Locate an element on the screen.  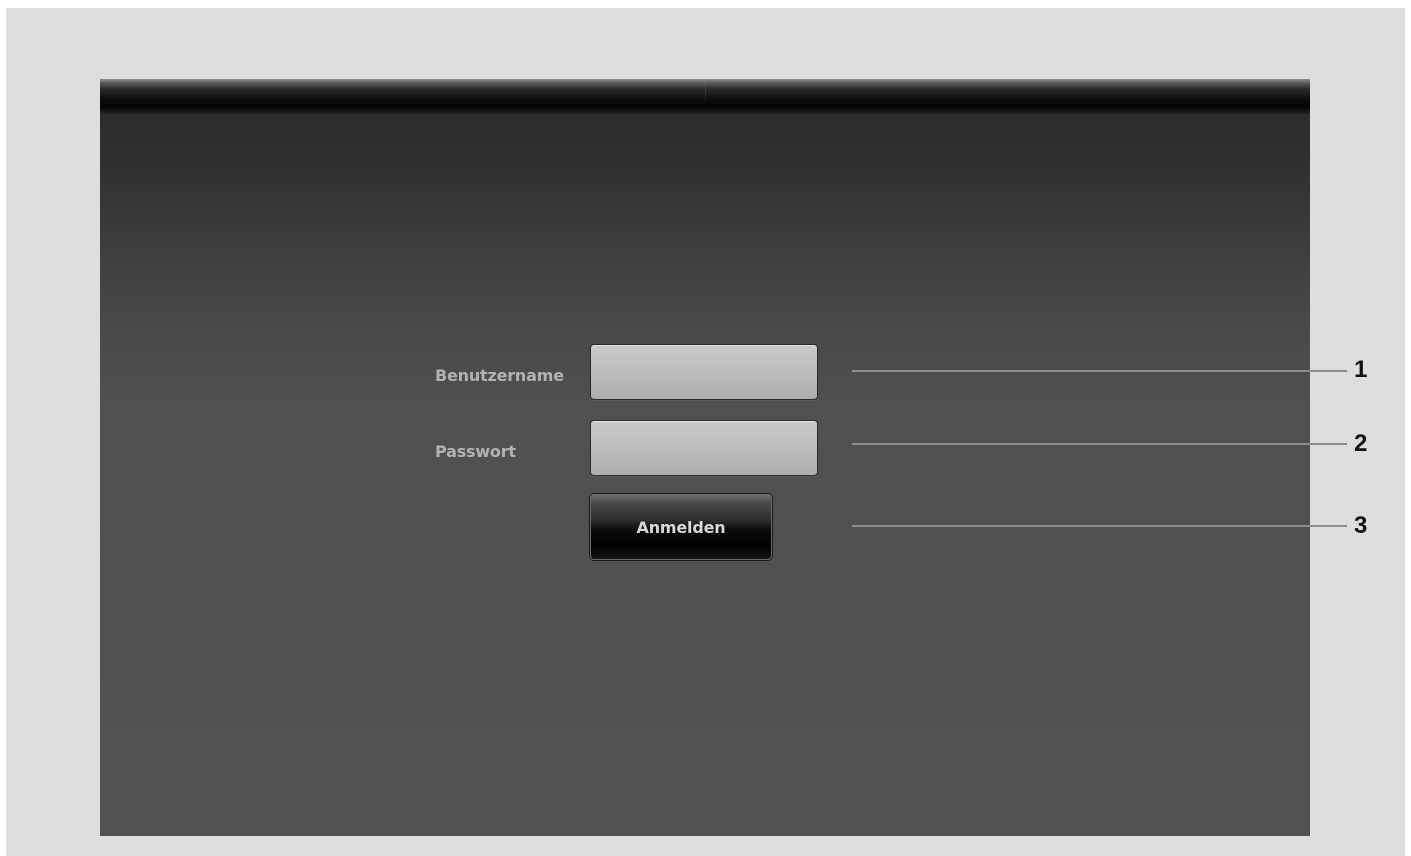
callout-number-1: 1 is located at coordinates (1361, 369).